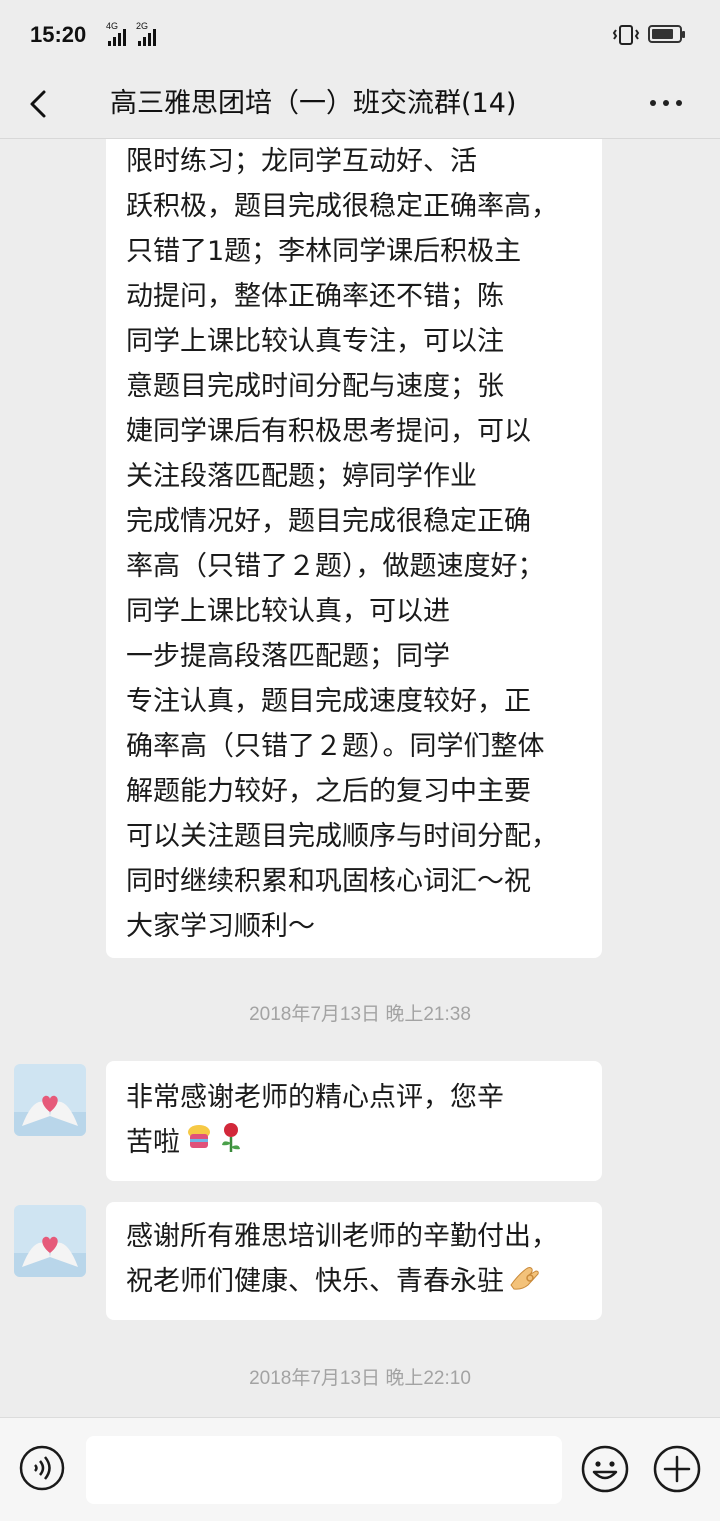 This screenshot has width=720, height=1521. Describe the element at coordinates (342, 836) in the screenshot. I see `message-line: 可以关注题目完成顺序与时间分配，` at that location.